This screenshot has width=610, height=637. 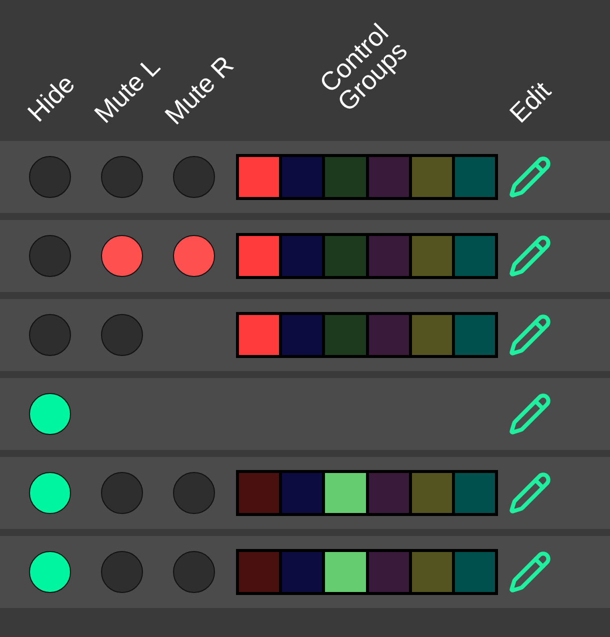 What do you see at coordinates (51, 99) in the screenshot?
I see `column-header: Hide` at bounding box center [51, 99].